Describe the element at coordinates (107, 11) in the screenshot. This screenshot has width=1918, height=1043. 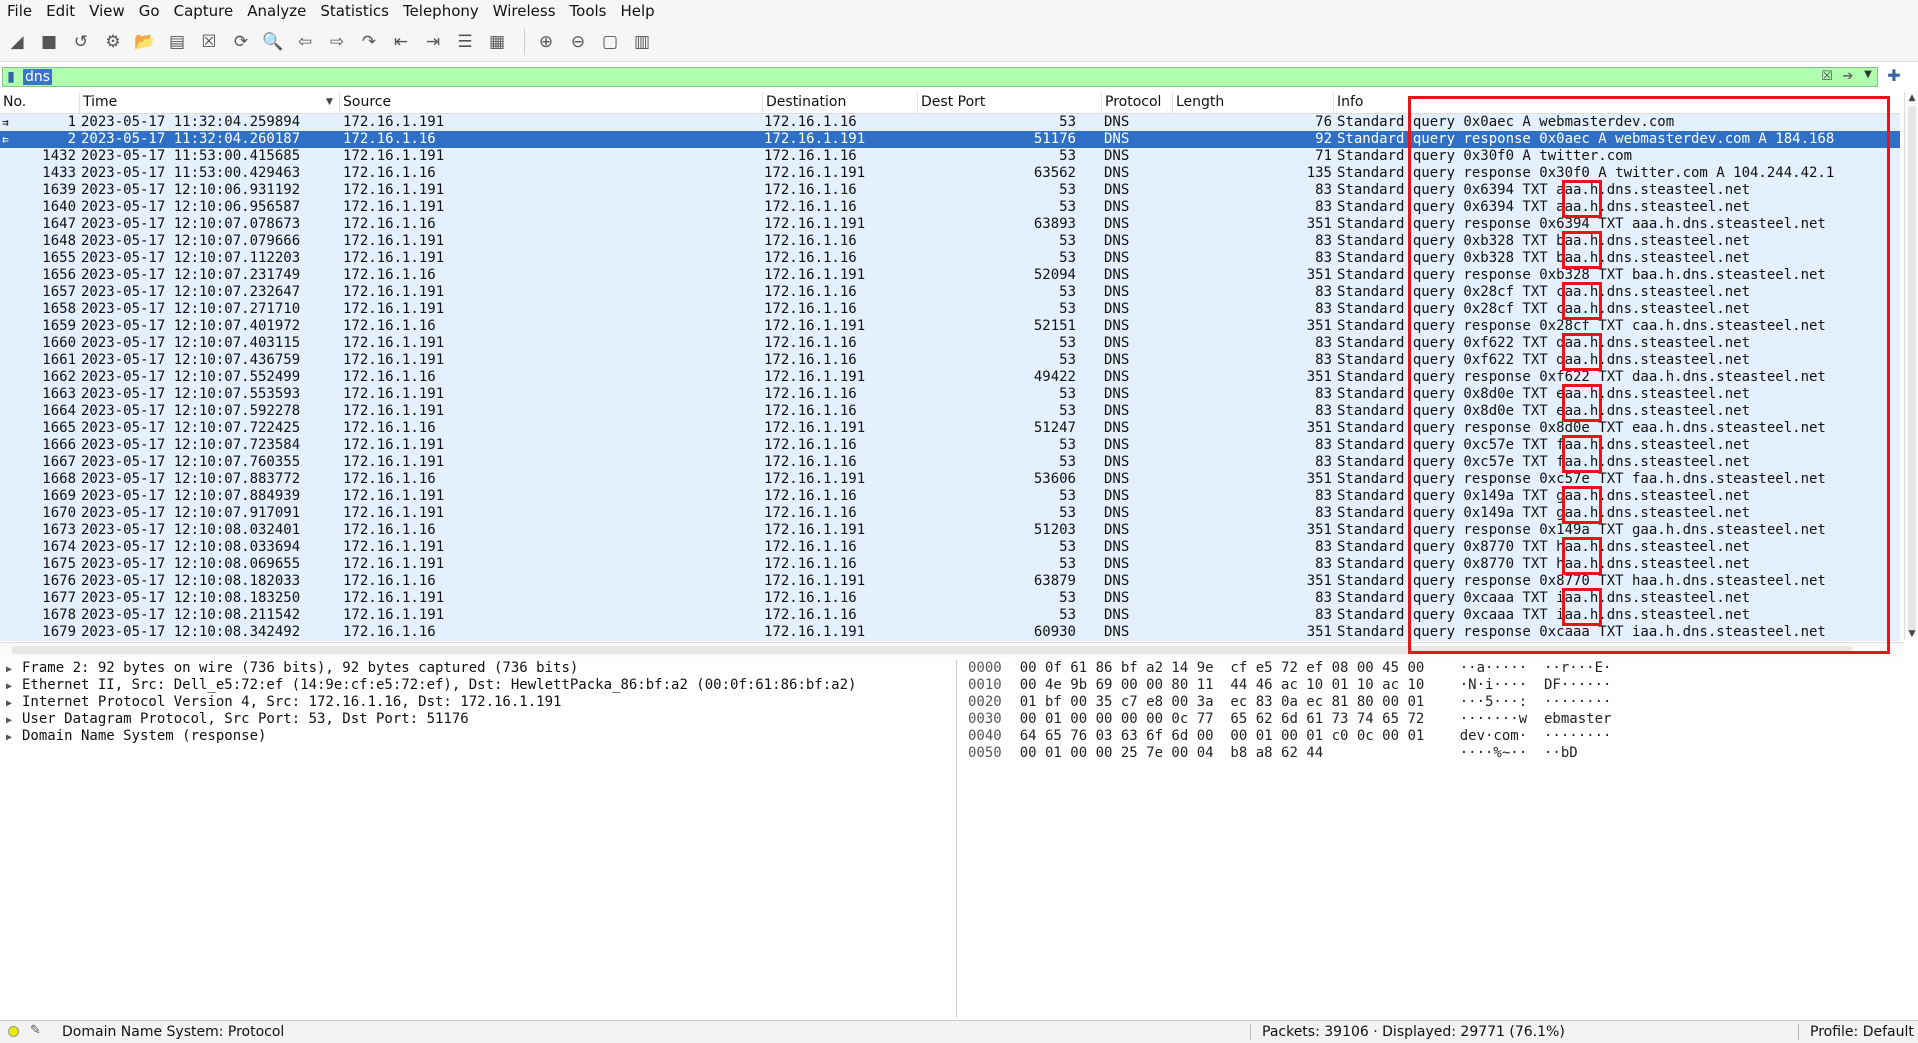
I see `menu-view: View` at that location.